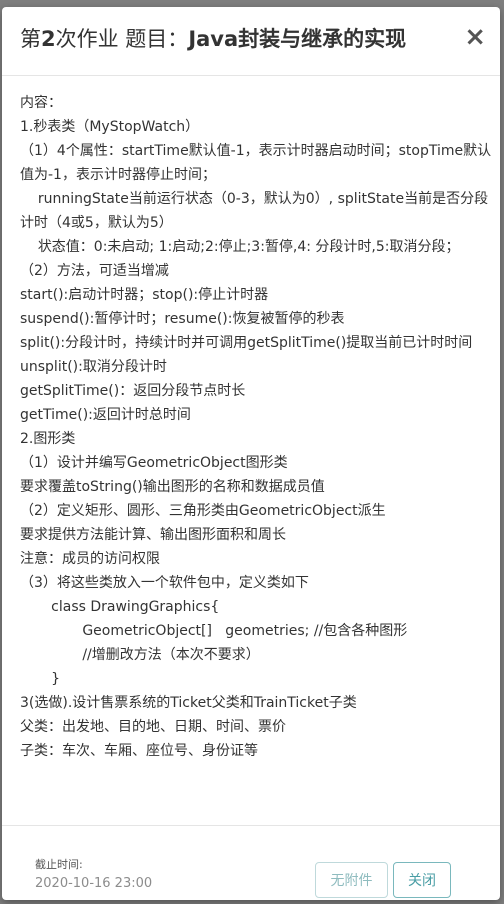 Image resolution: width=504 pixels, height=904 pixels. Describe the element at coordinates (203, 511) in the screenshot. I see `content-line: （2）定义矩形、圆形、三角形类由GeometricObject派生` at that location.